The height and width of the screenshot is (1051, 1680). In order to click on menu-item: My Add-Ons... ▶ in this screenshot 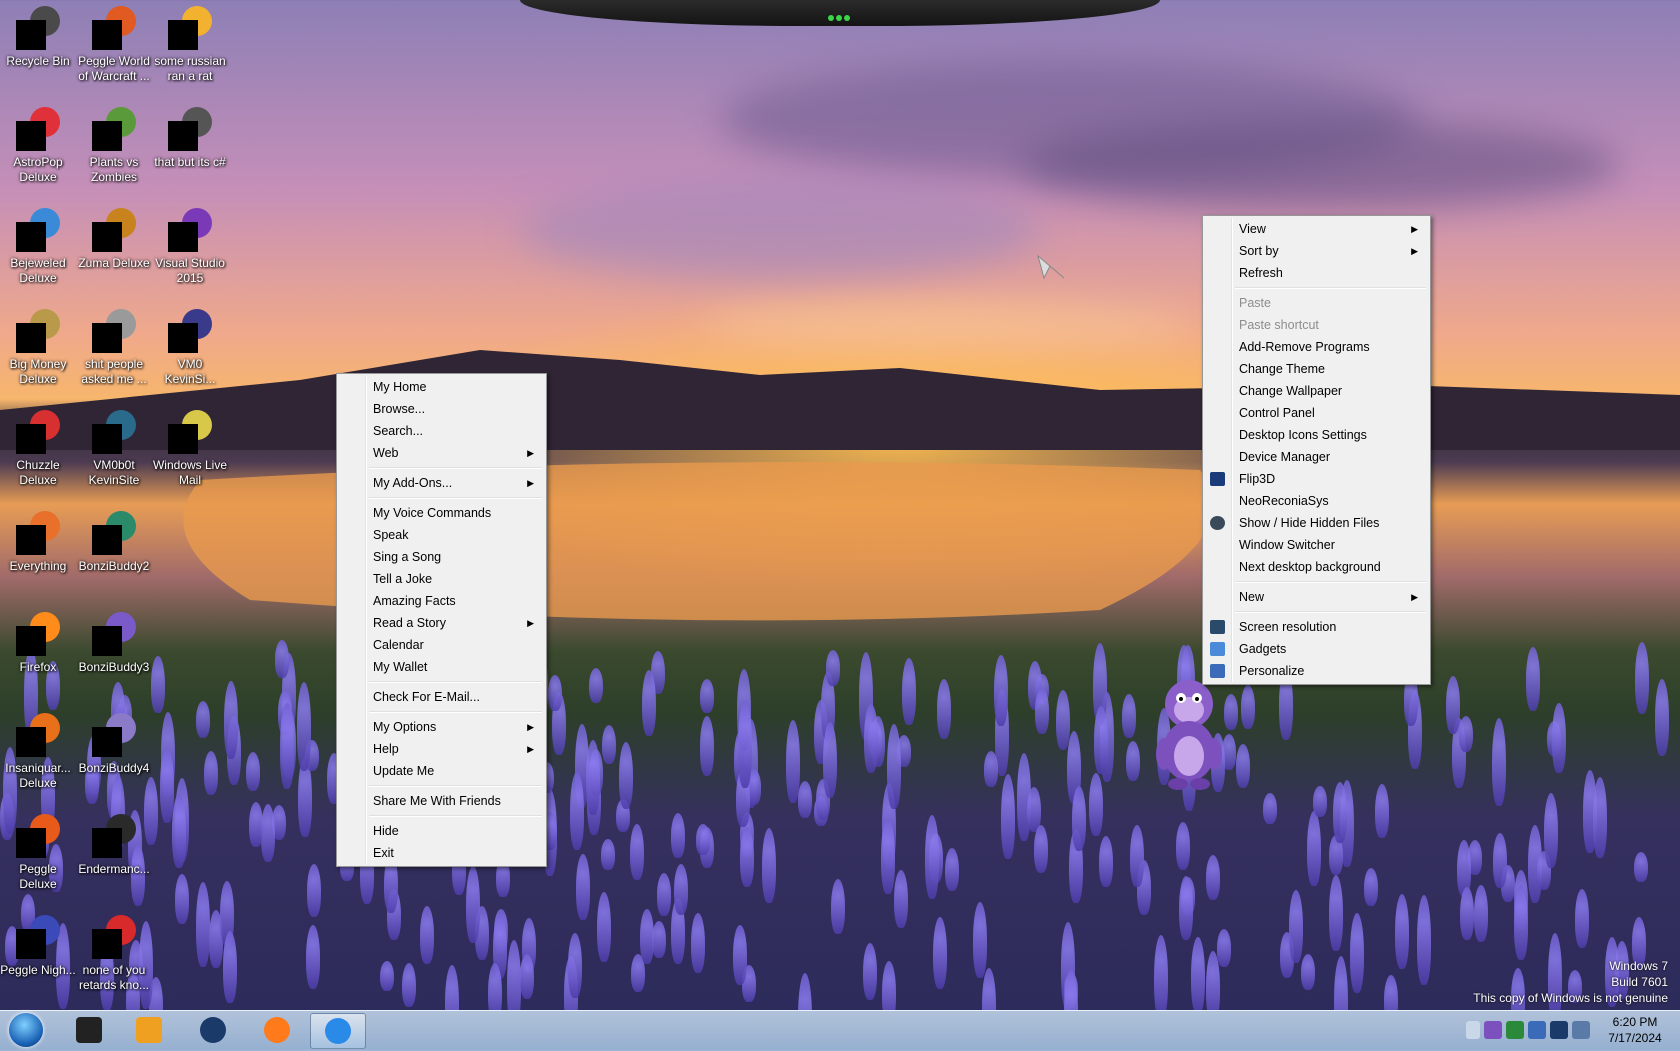, I will do `click(441, 483)`.